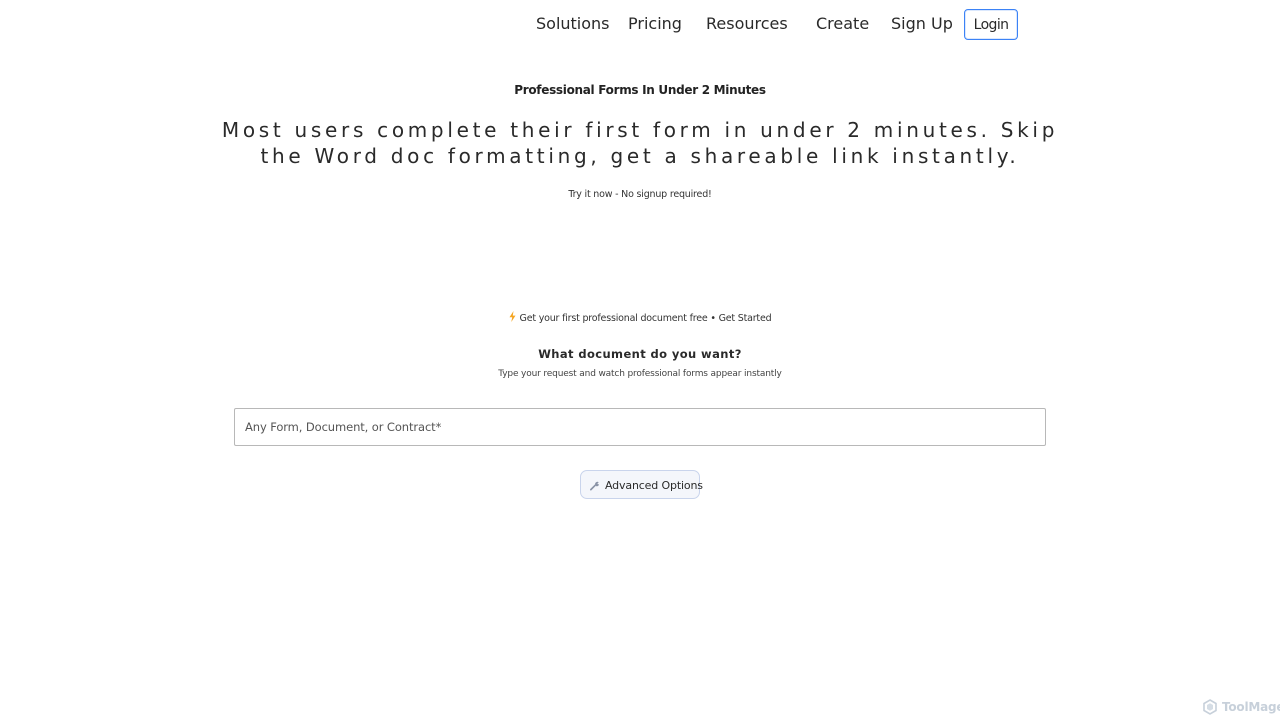 This screenshot has width=1280, height=720. I want to click on nav-resources: Resources, so click(747, 24).